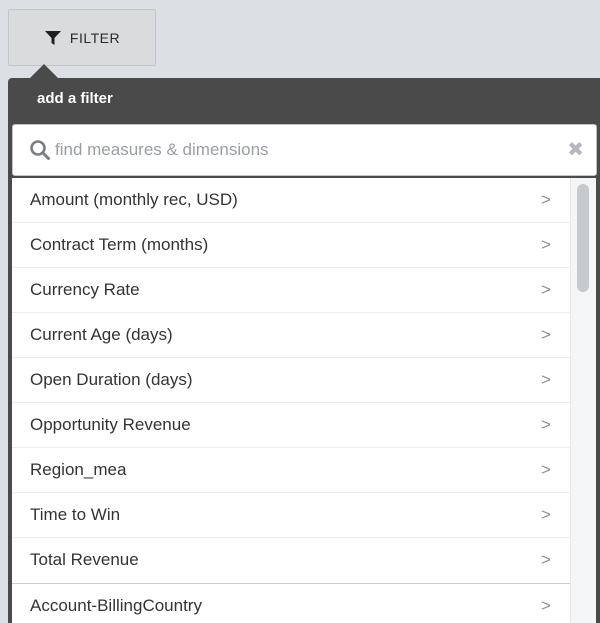 Image resolution: width=600 pixels, height=623 pixels. I want to click on list-item-label: Currency Rate, so click(85, 289).